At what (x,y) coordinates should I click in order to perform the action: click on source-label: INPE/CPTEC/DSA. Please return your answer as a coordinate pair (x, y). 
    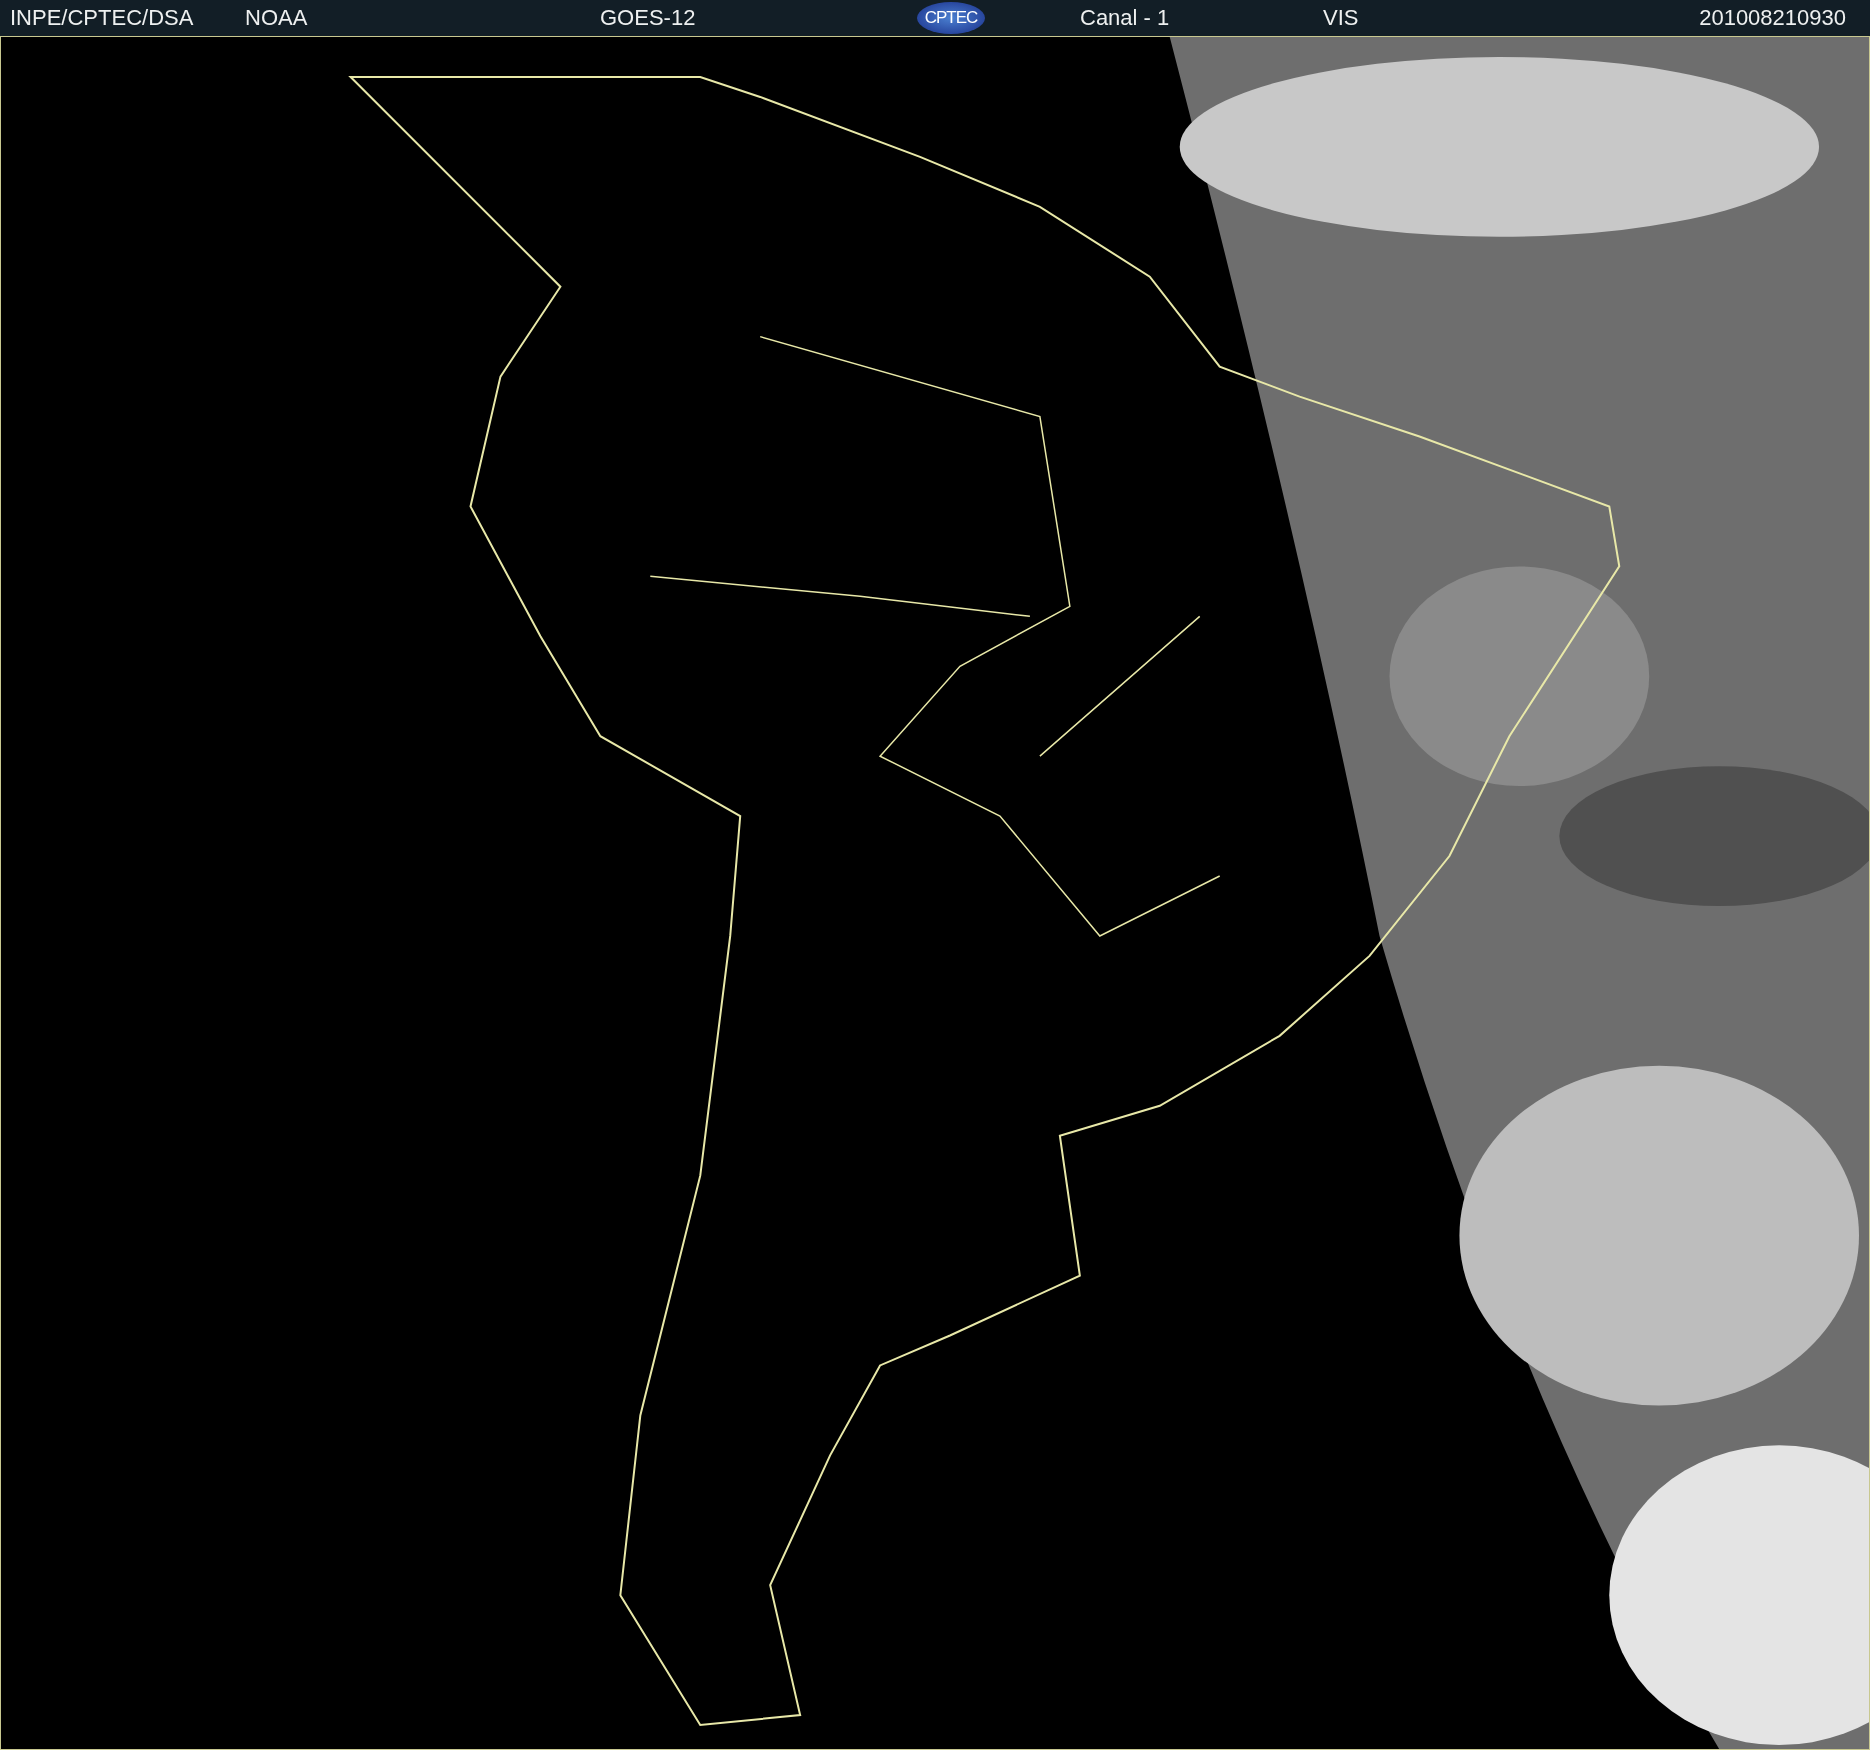
    Looking at the image, I should click on (102, 18).